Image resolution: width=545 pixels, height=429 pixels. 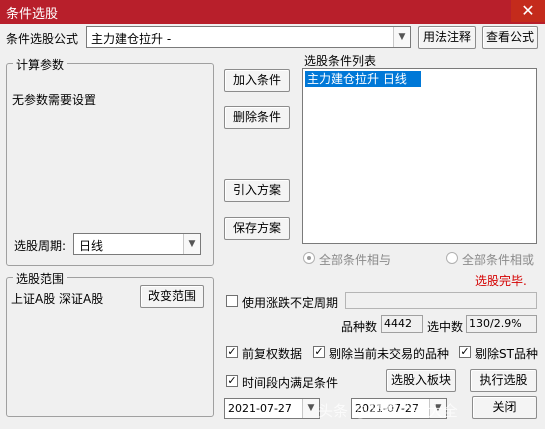 I want to click on period-label: 选股周期:, so click(x=40, y=246).